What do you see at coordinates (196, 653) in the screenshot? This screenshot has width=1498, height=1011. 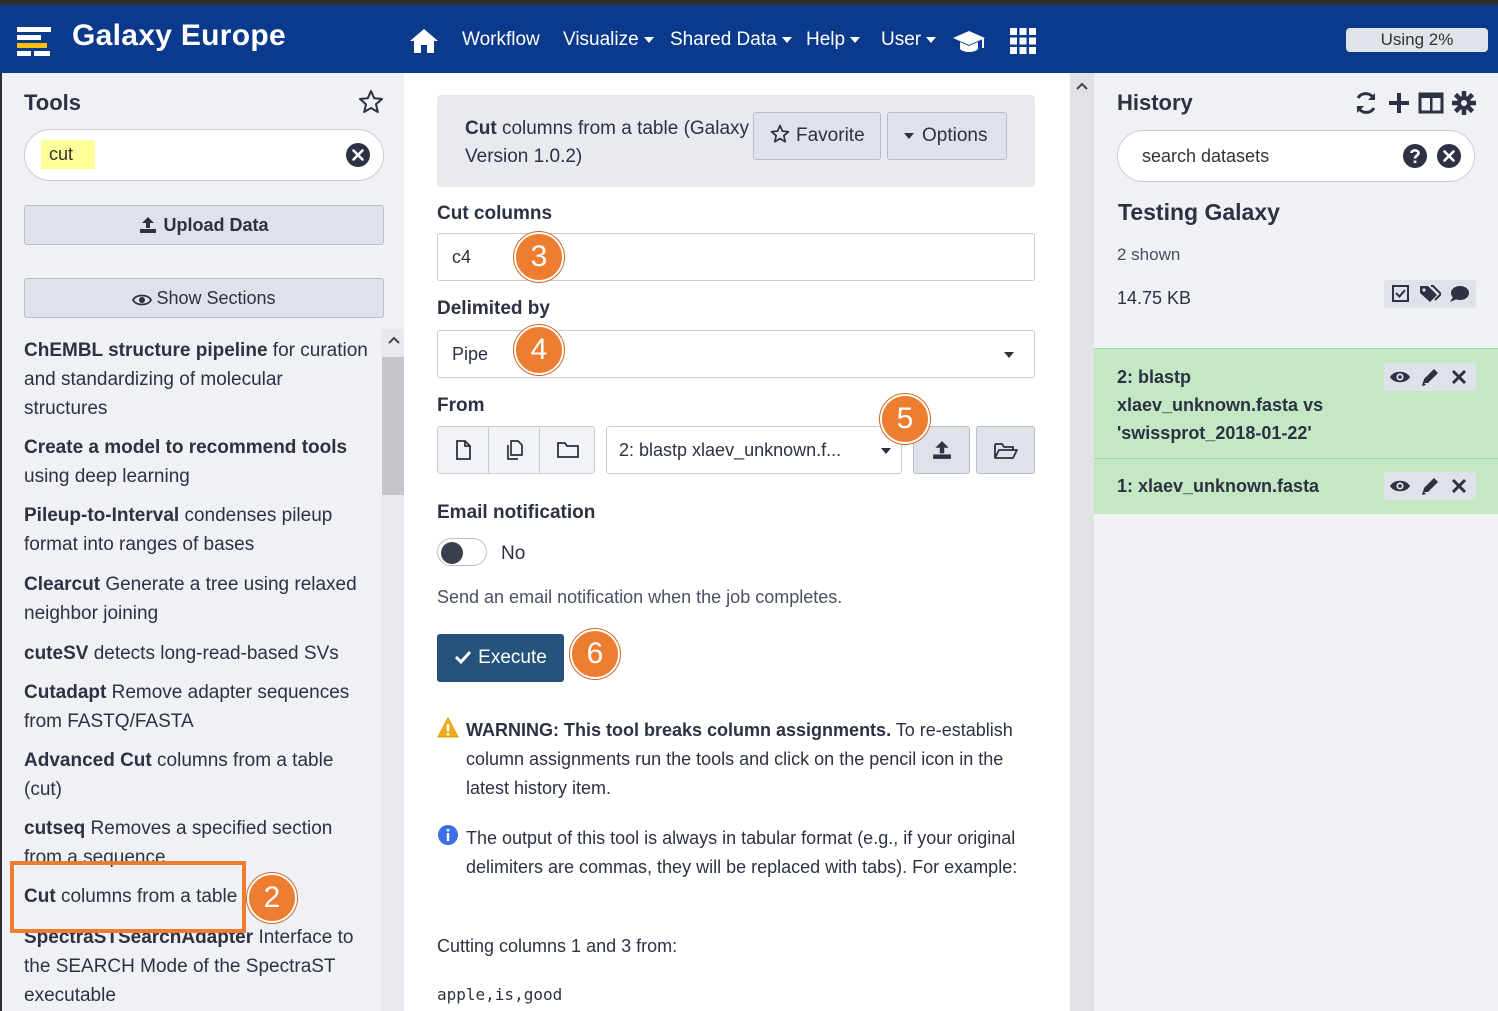 I see `tool-item-cutesv: cuteSV detects long-read-based SVs` at bounding box center [196, 653].